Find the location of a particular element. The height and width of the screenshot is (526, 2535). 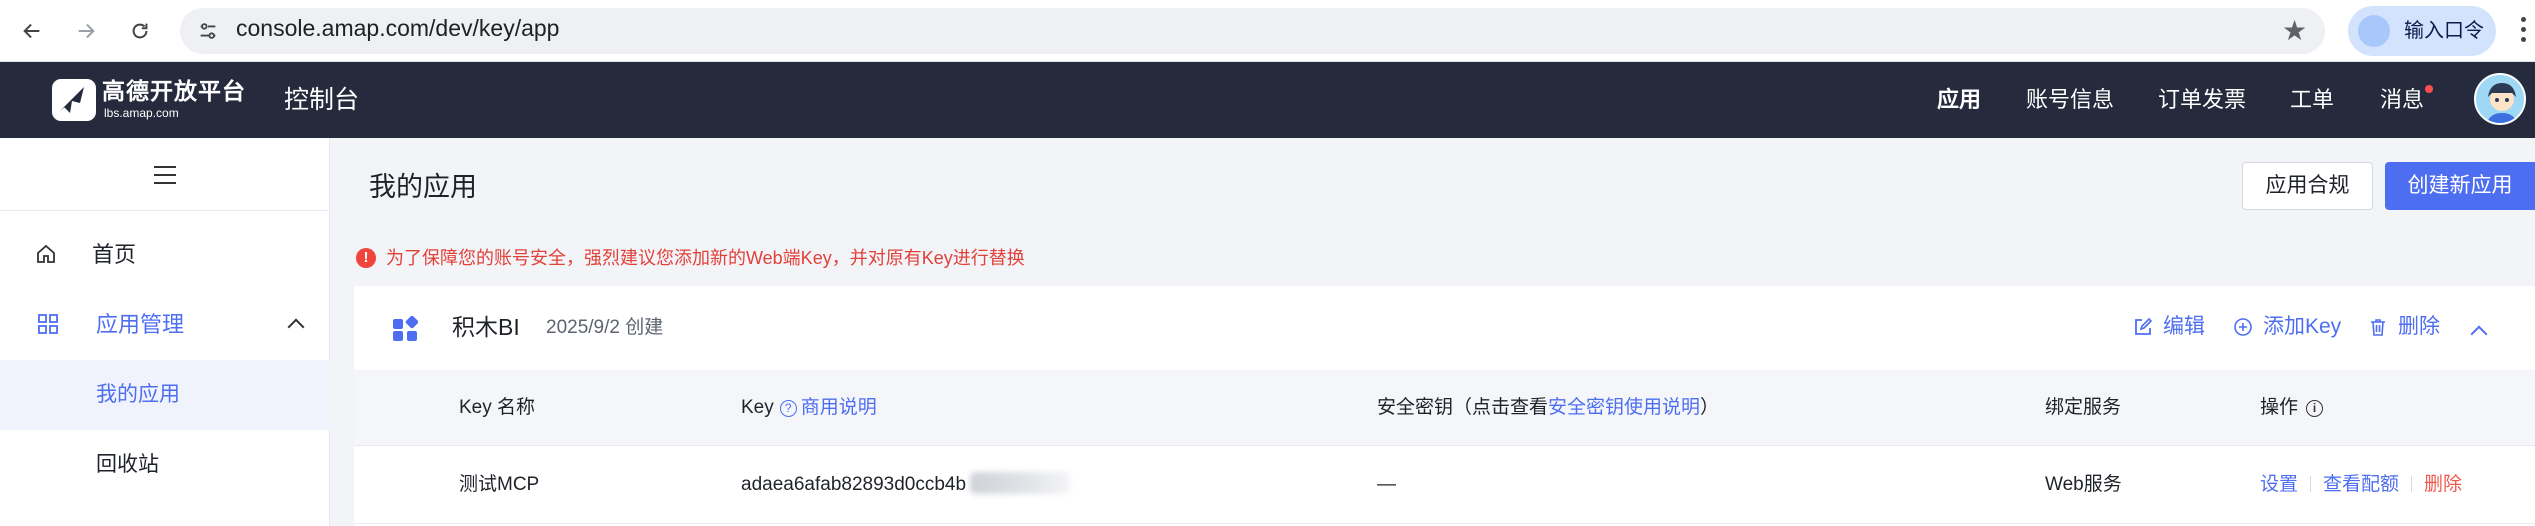

col-key-name: Key 名称 is located at coordinates (497, 407).